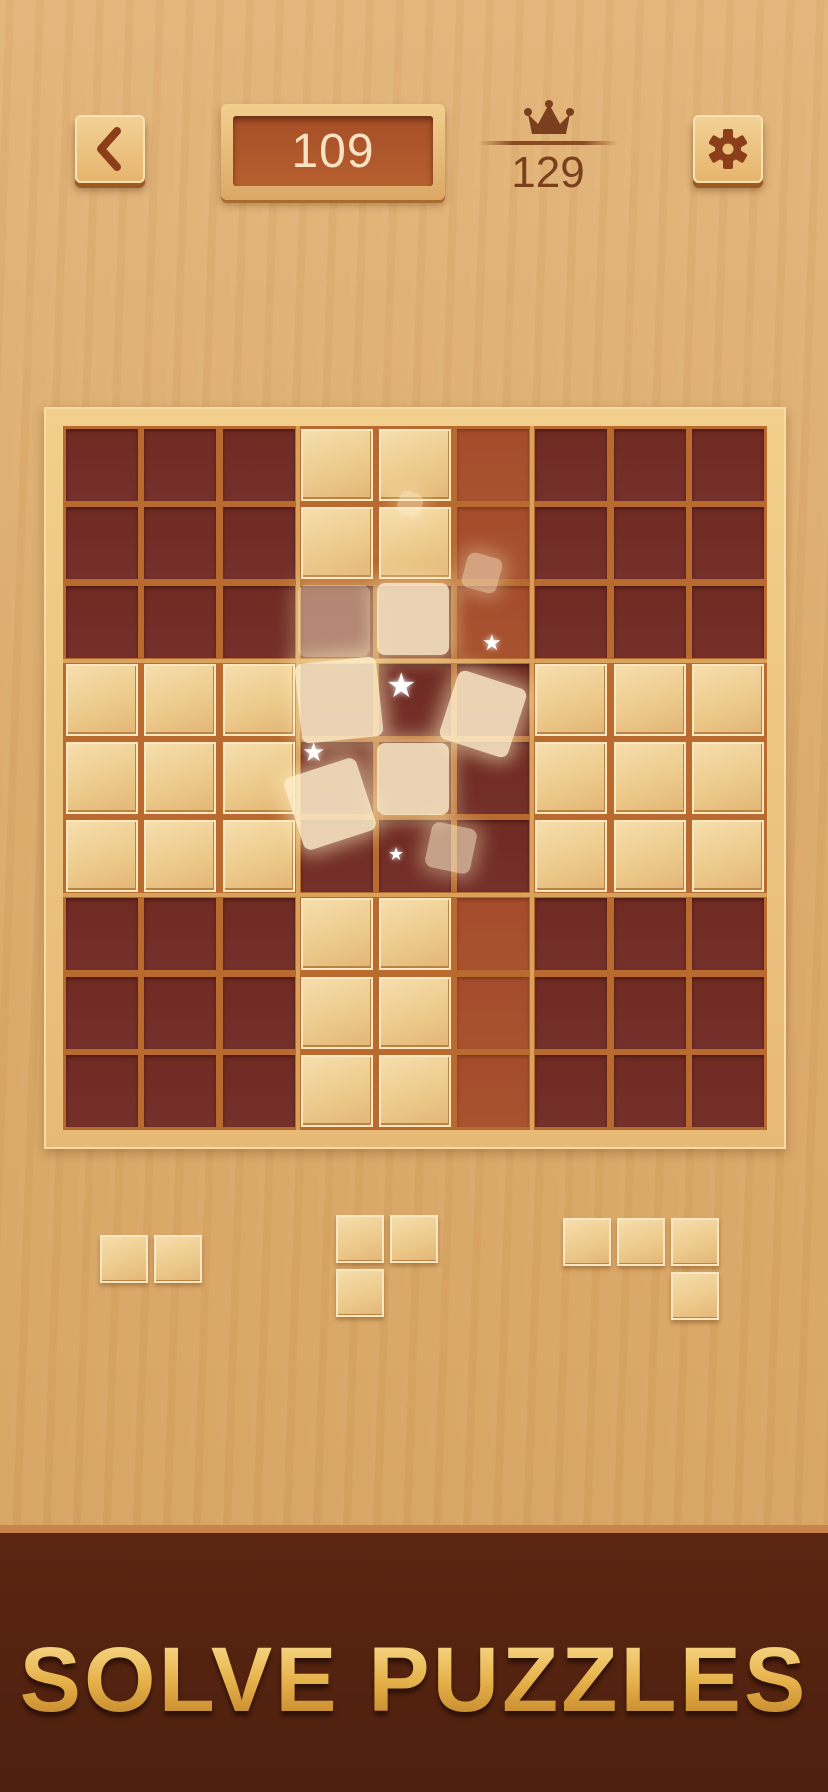 The image size is (828, 1792). I want to click on gear-icon, so click(728, 149).